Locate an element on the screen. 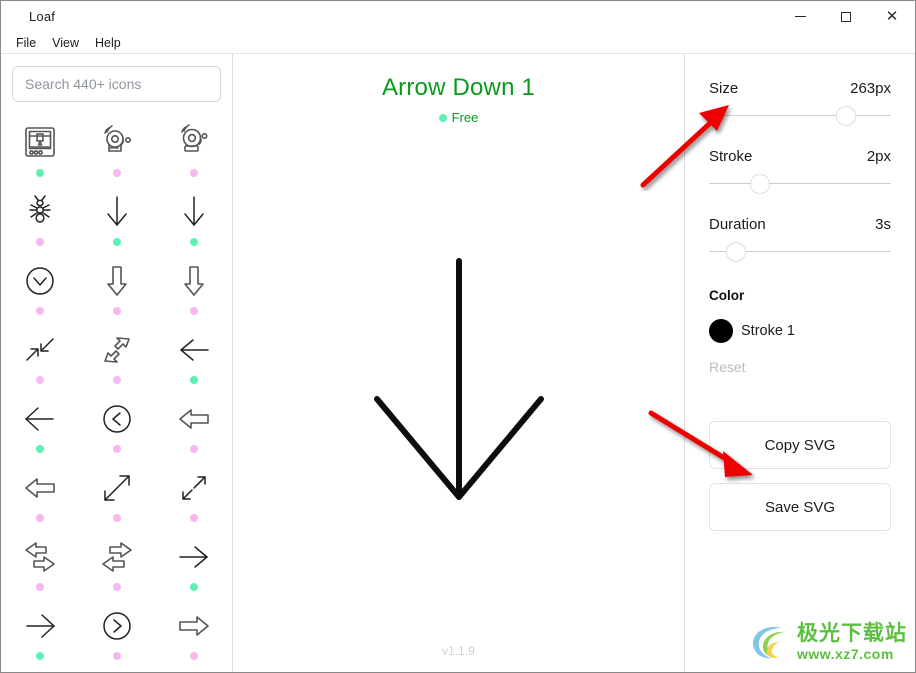 This screenshot has height=673, width=916. tier-badge: Free is located at coordinates (458, 117).